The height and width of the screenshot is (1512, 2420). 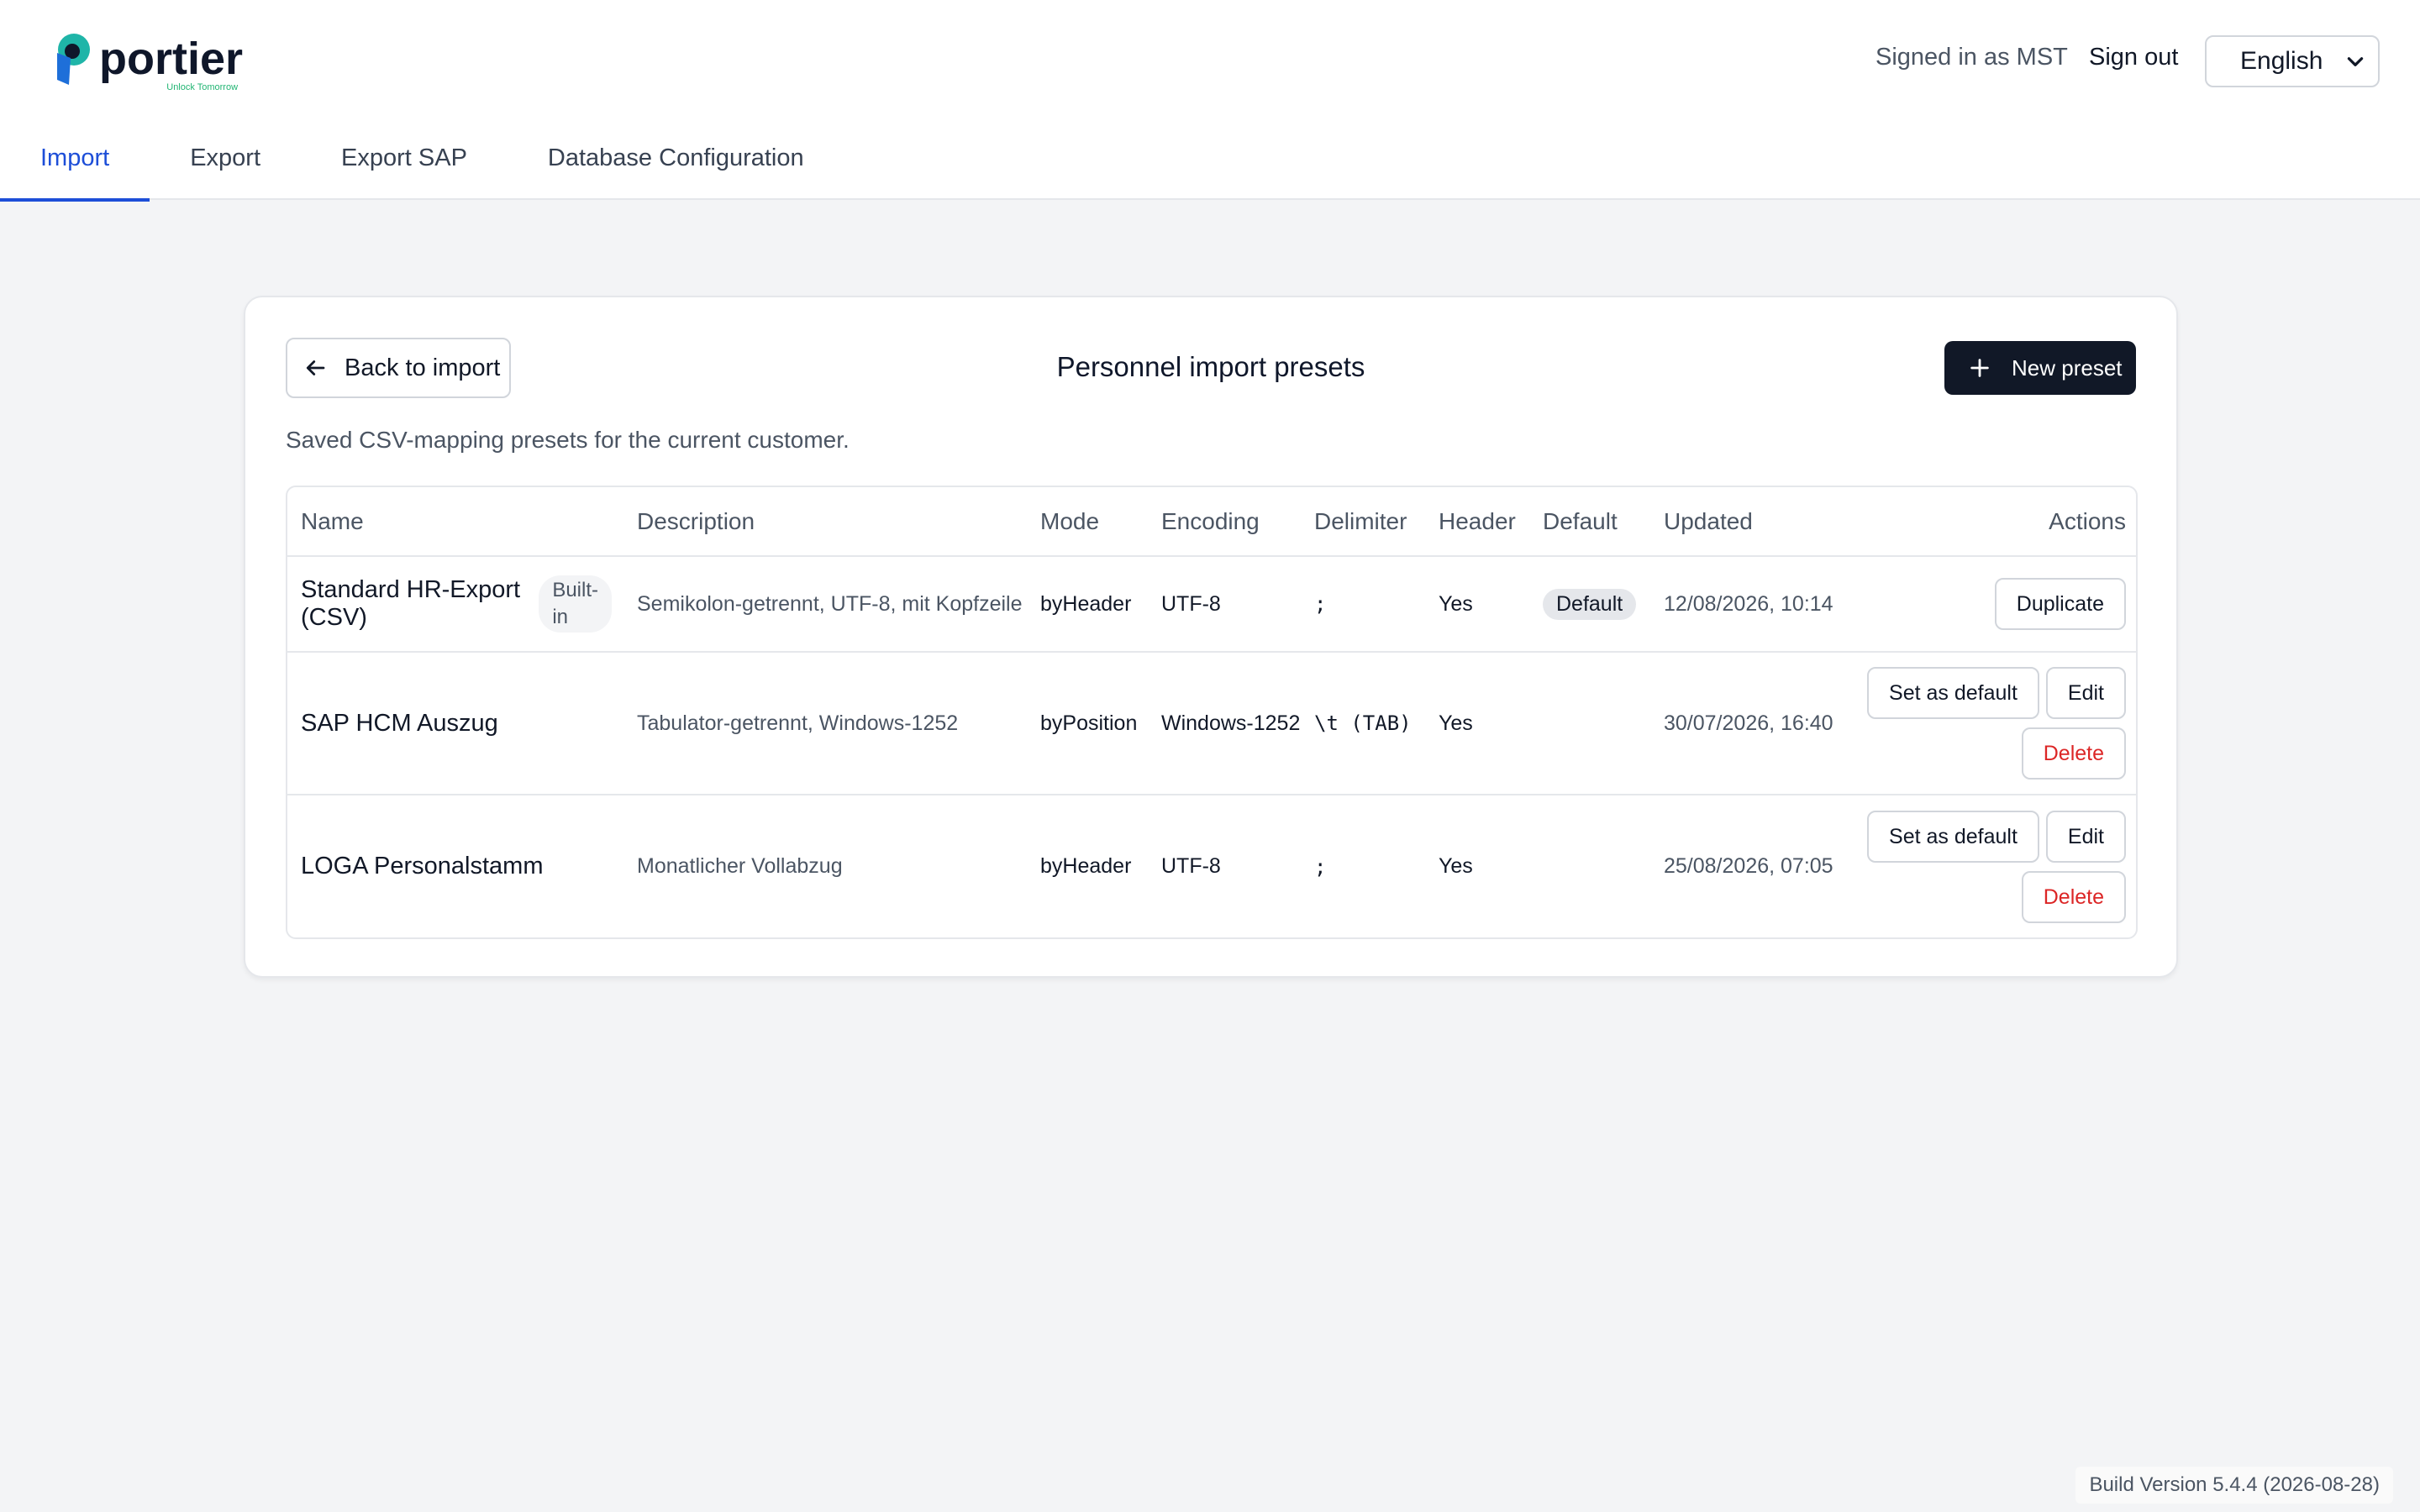 I want to click on preset-delimiter: \t (TAB), so click(x=1363, y=723).